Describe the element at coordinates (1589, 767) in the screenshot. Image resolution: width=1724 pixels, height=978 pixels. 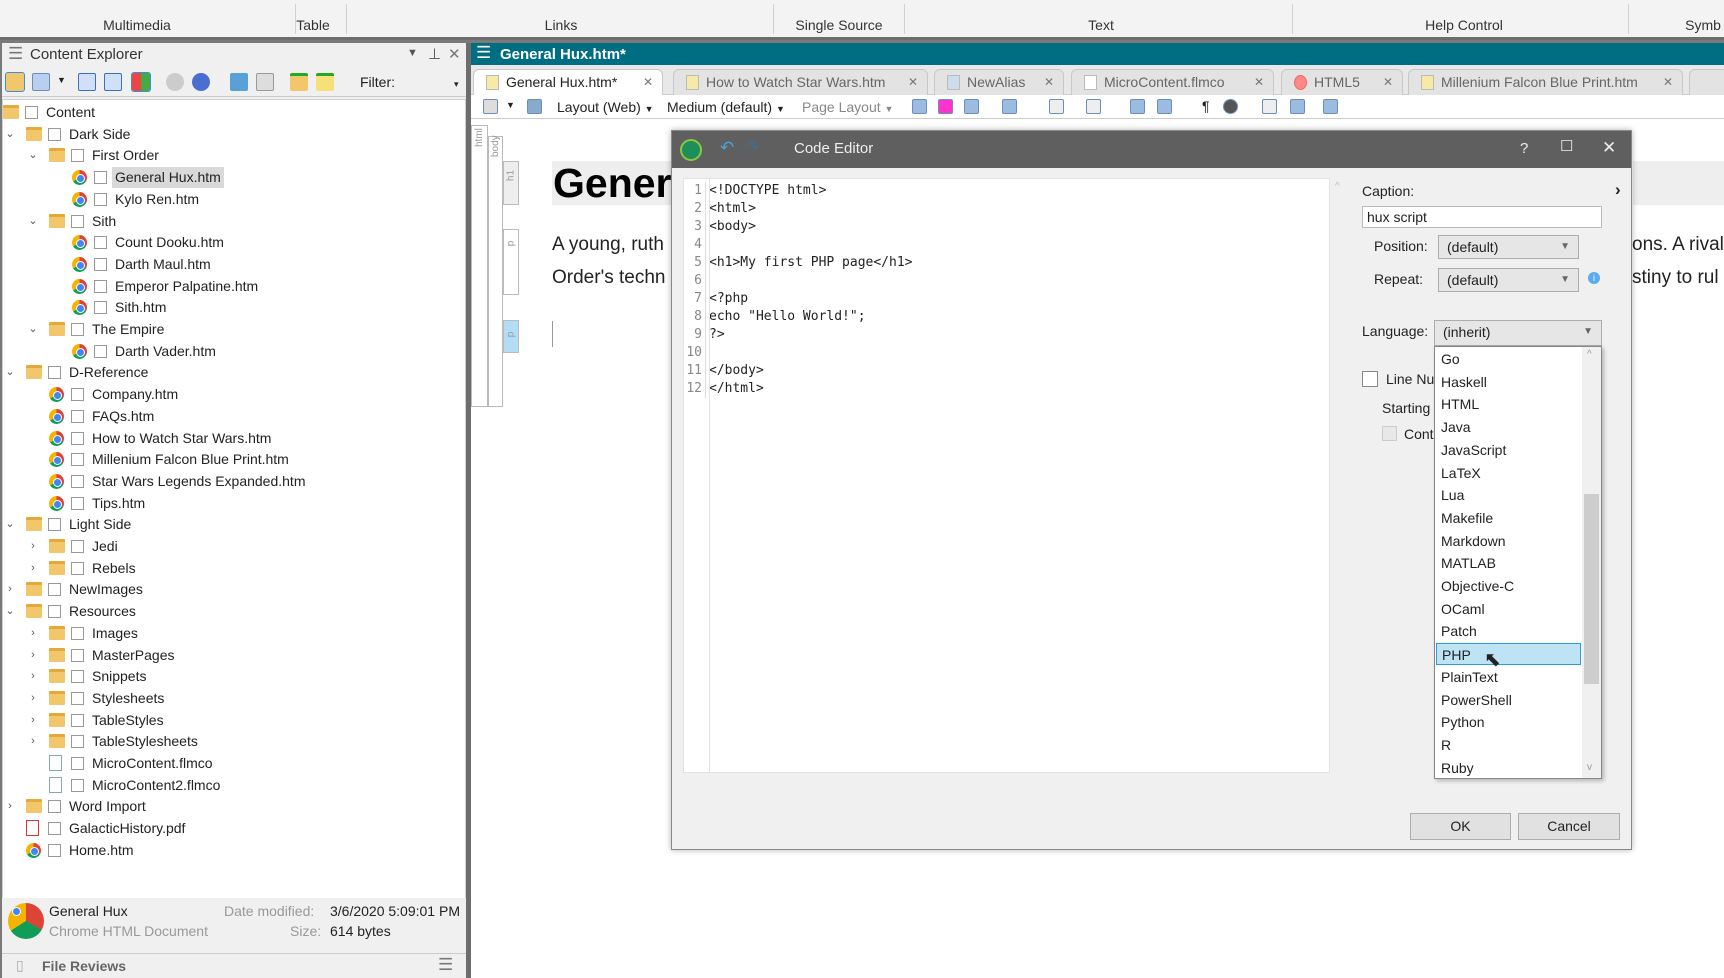
I see `scroll-down-icon: v` at that location.